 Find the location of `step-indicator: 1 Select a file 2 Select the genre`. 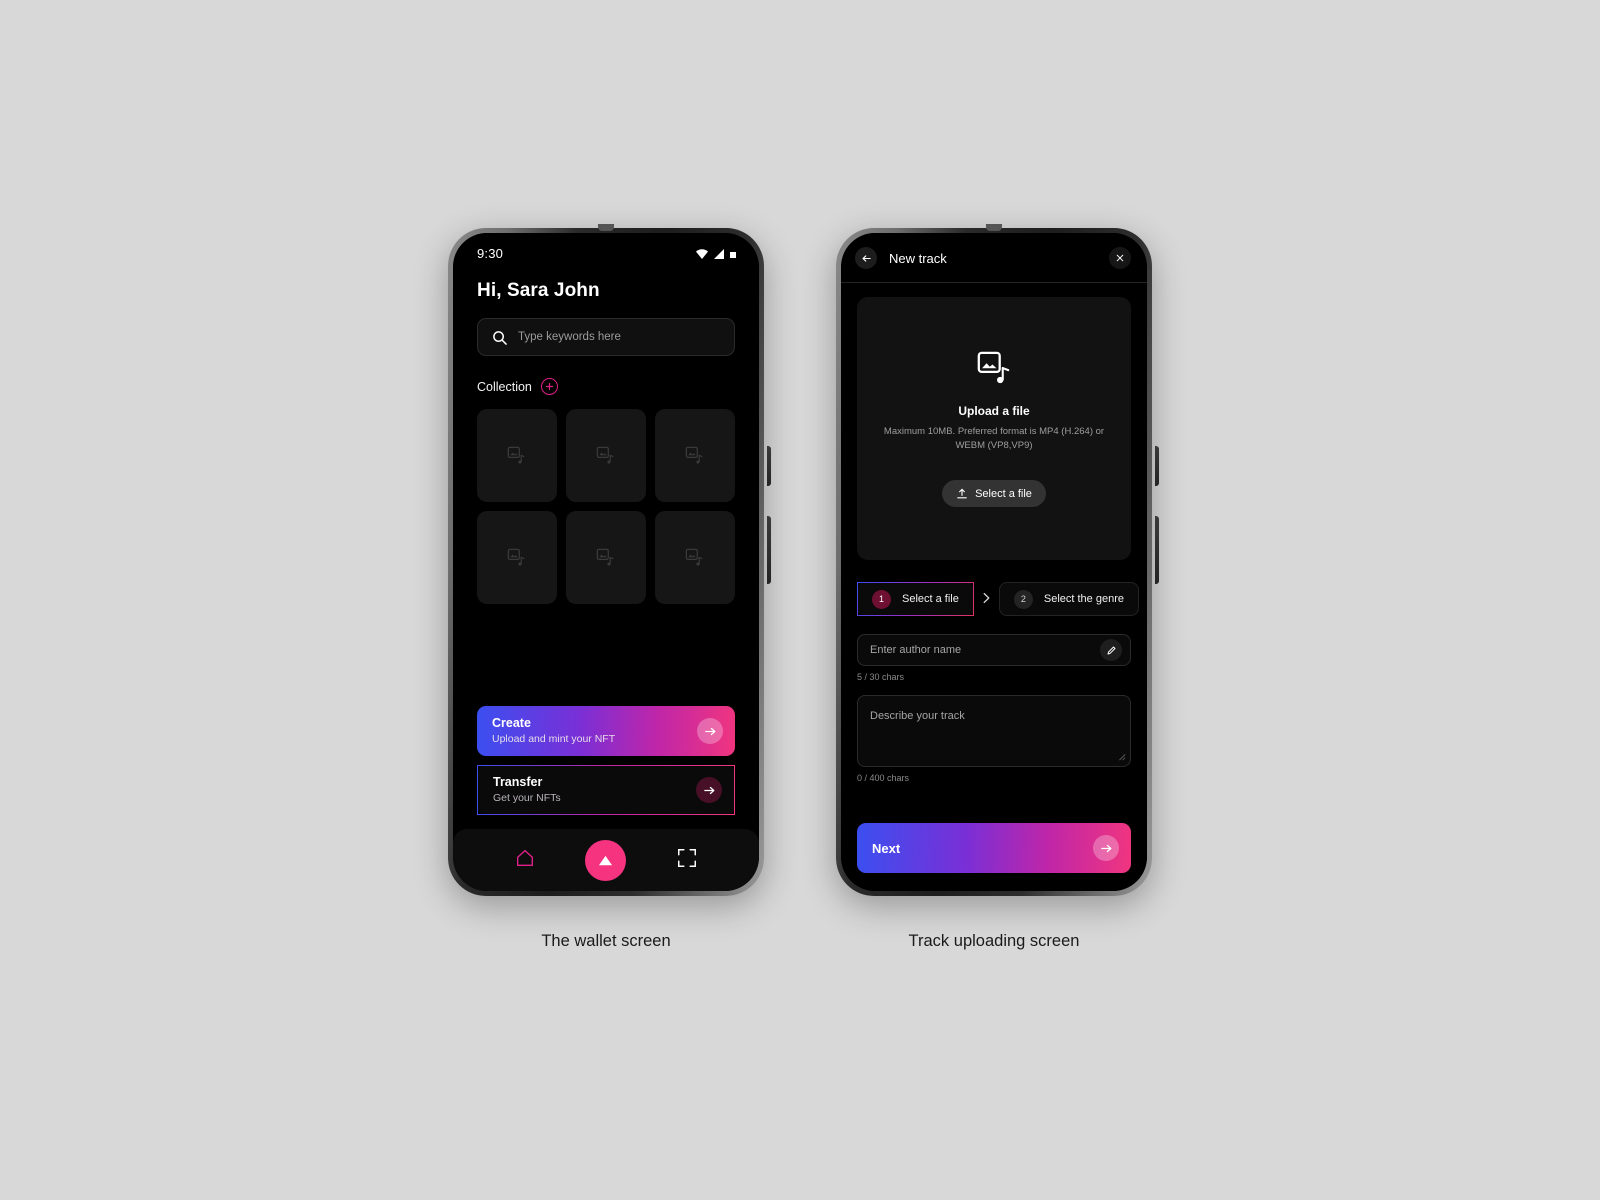

step-indicator: 1 Select a file 2 Select the genre is located at coordinates (998, 599).